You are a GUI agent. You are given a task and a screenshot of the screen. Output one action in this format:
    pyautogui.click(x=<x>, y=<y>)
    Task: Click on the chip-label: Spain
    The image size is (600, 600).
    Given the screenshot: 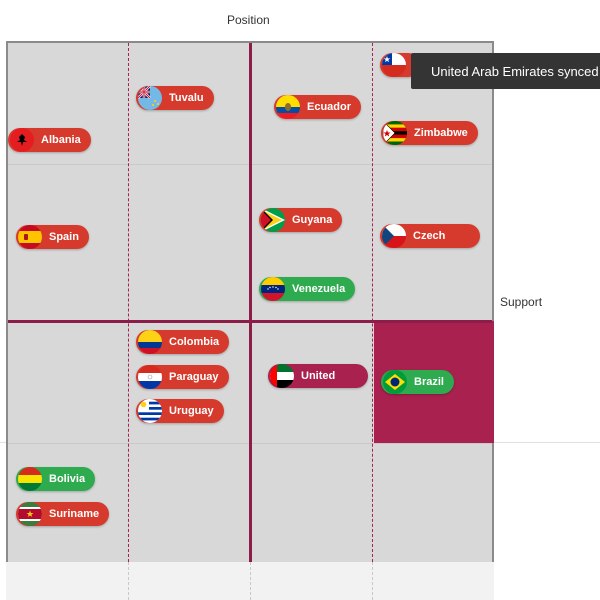 What is the action you would take?
    pyautogui.click(x=64, y=237)
    